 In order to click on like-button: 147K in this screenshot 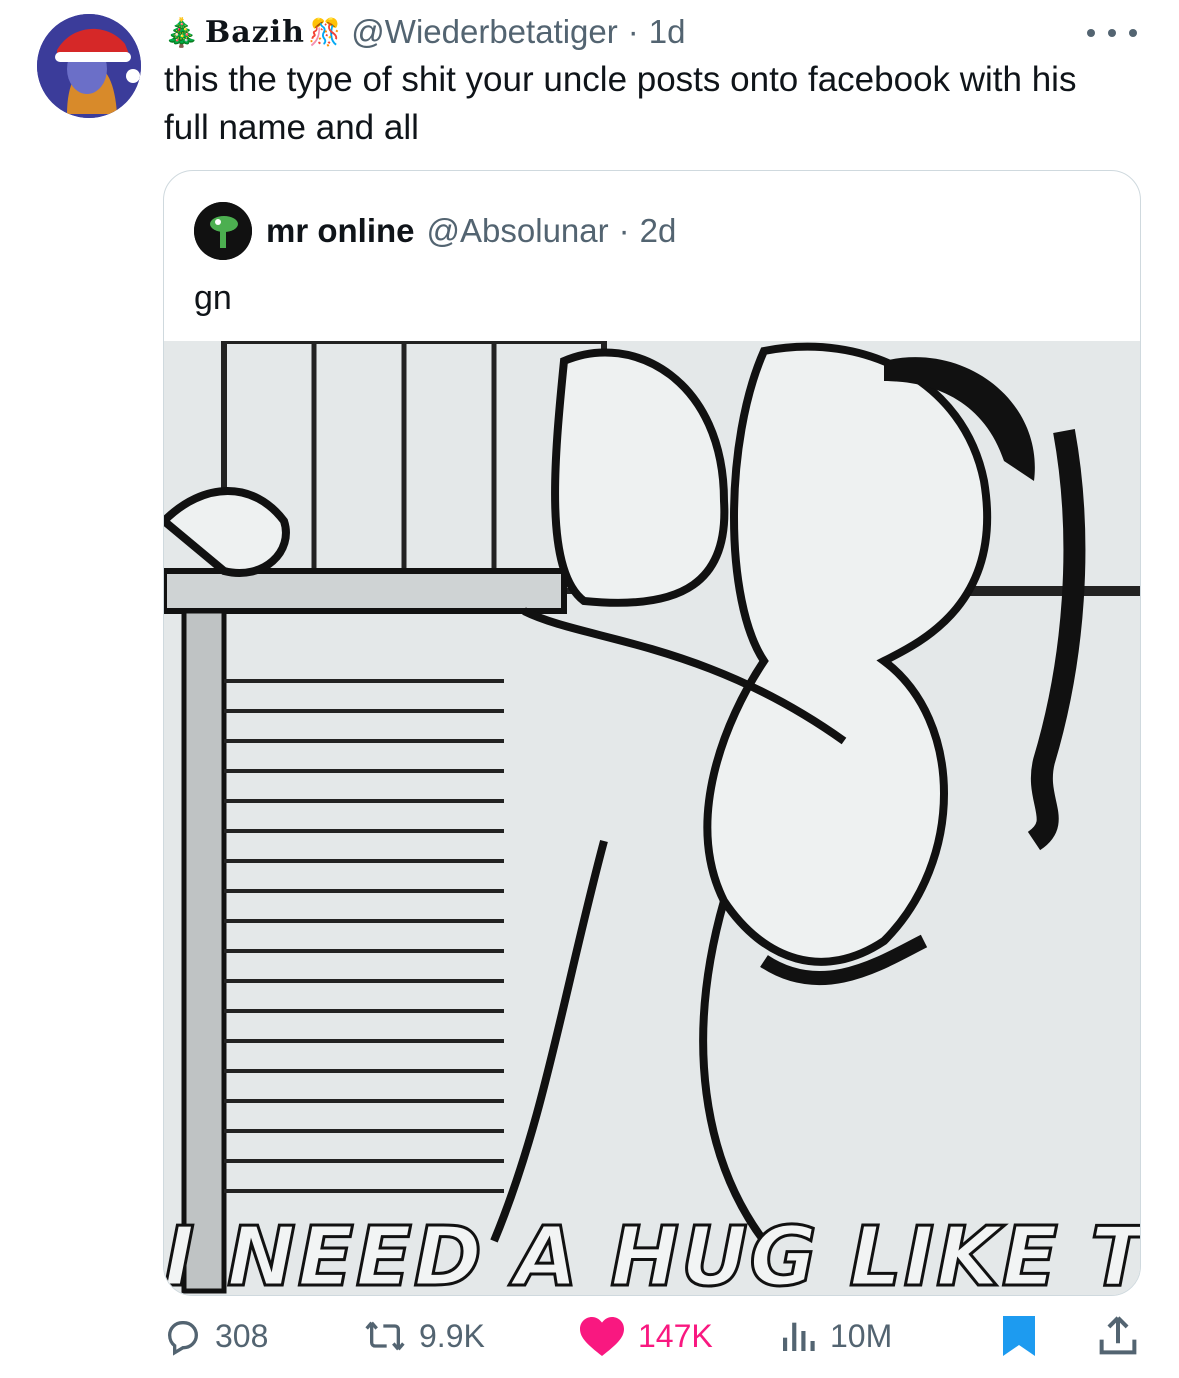, I will do `click(645, 1336)`.